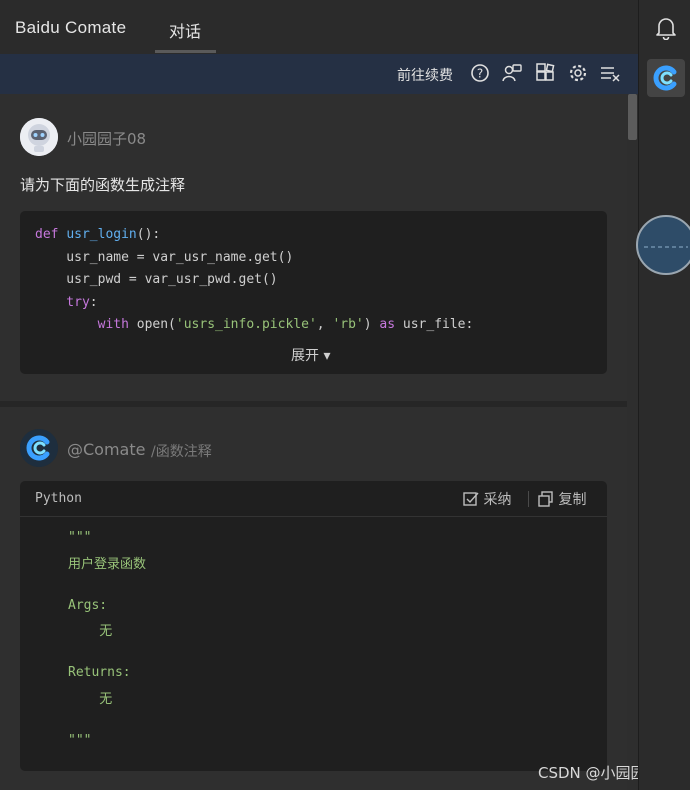 Image resolution: width=690 pixels, height=790 pixels. What do you see at coordinates (185, 51) in the screenshot?
I see `active-tab-indicator` at bounding box center [185, 51].